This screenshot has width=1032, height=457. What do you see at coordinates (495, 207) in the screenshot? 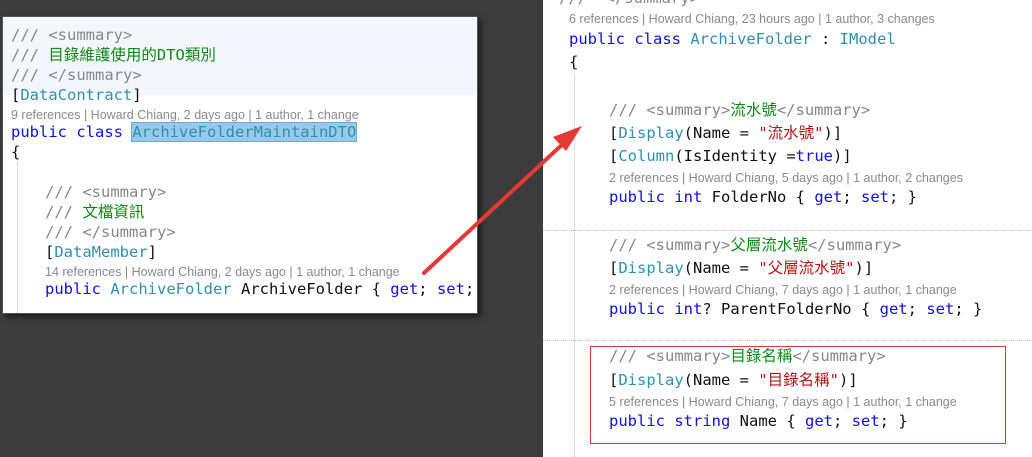
I see `arrow-shaft` at bounding box center [495, 207].